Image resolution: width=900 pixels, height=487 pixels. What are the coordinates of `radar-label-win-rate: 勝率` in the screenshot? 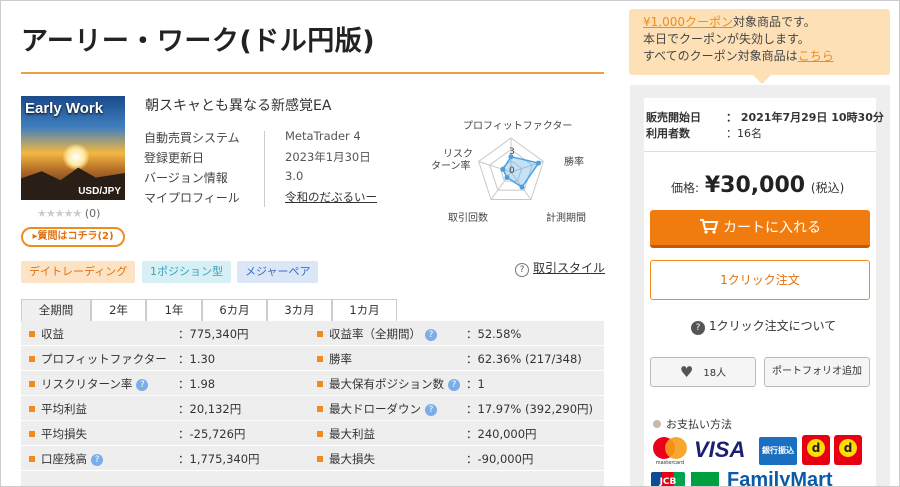 It's located at (574, 162).